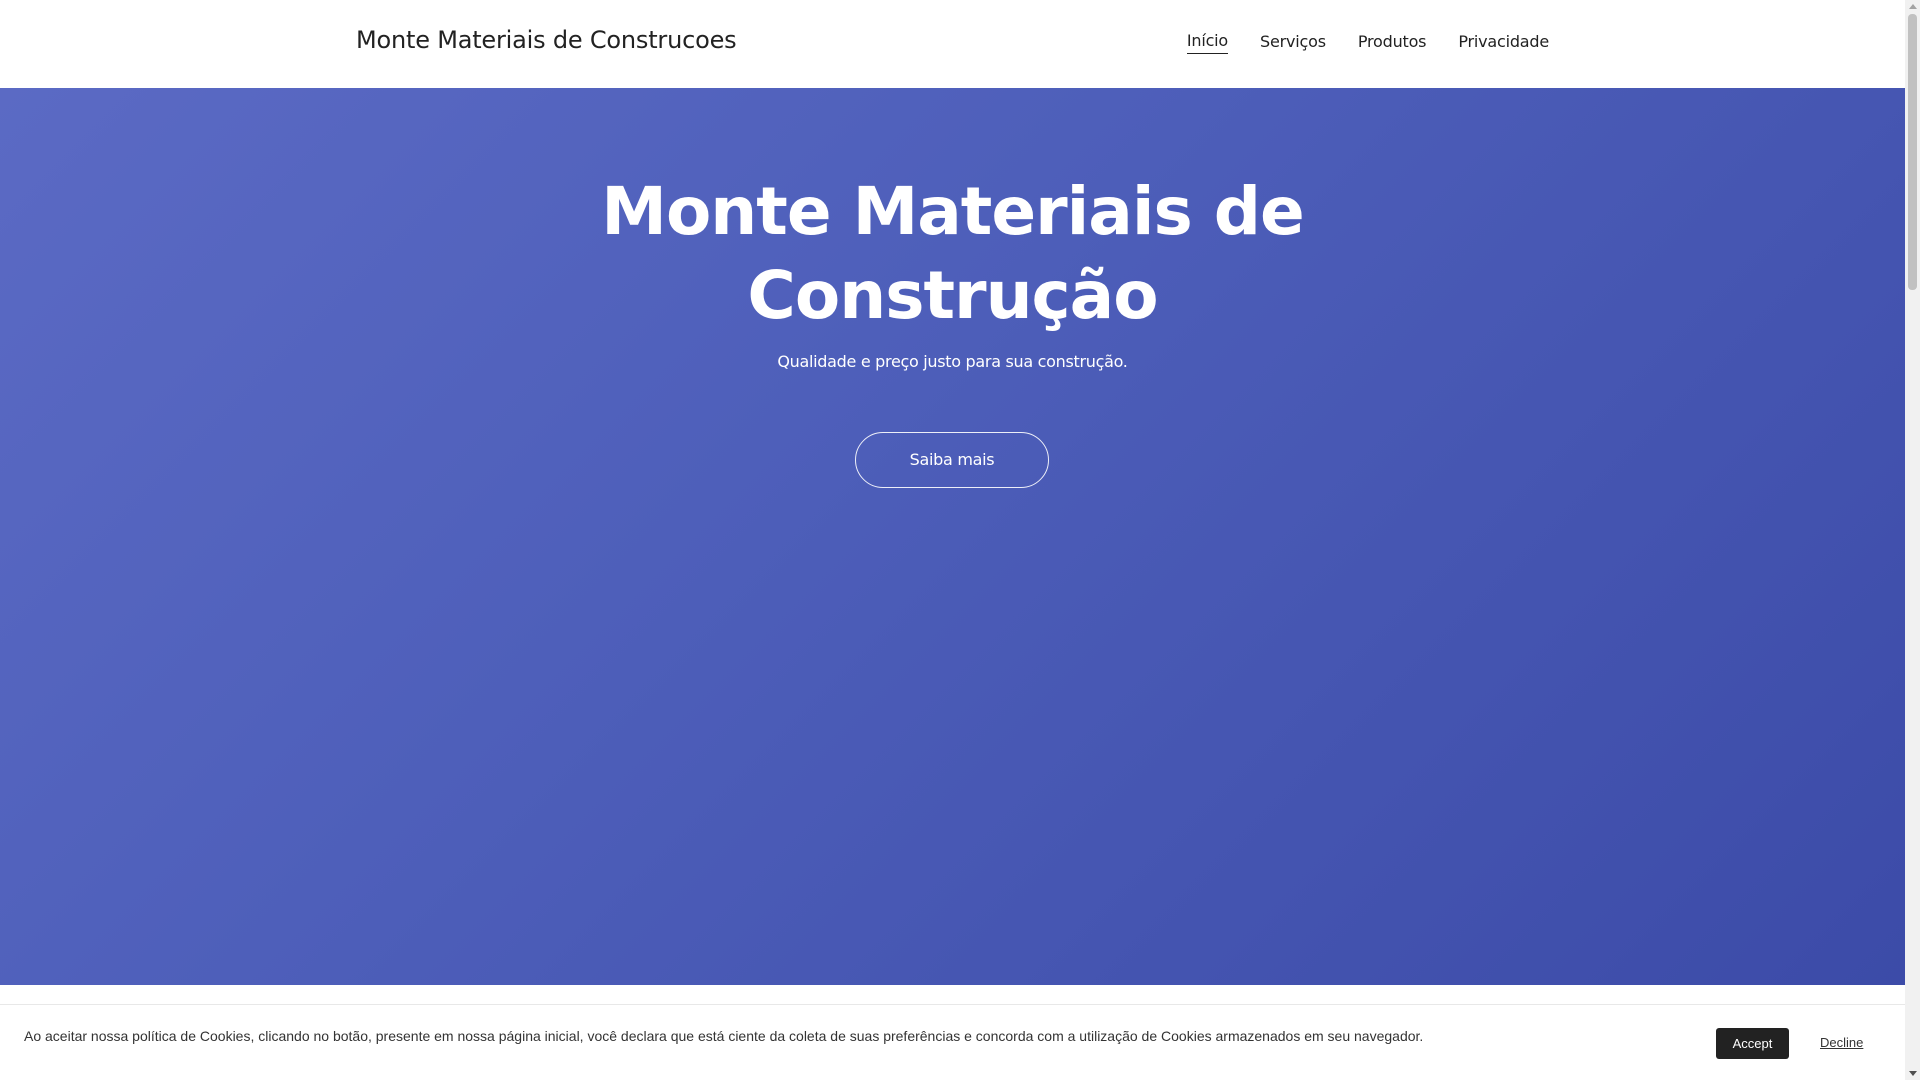 Image resolution: width=1920 pixels, height=1080 pixels. Describe the element at coordinates (1392, 43) in the screenshot. I see `nav-item-produtos: Produtos` at that location.